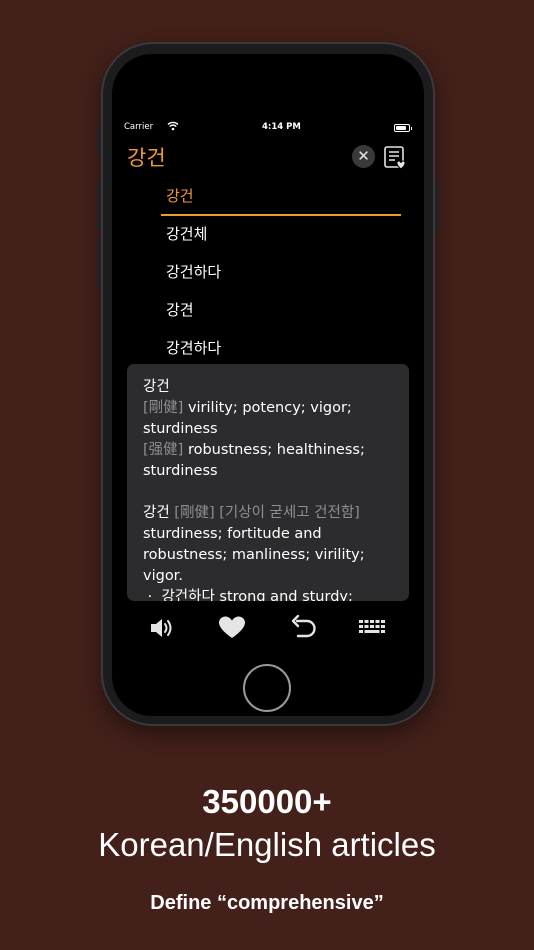  I want to click on example-word: 강건하다, so click(188, 595).